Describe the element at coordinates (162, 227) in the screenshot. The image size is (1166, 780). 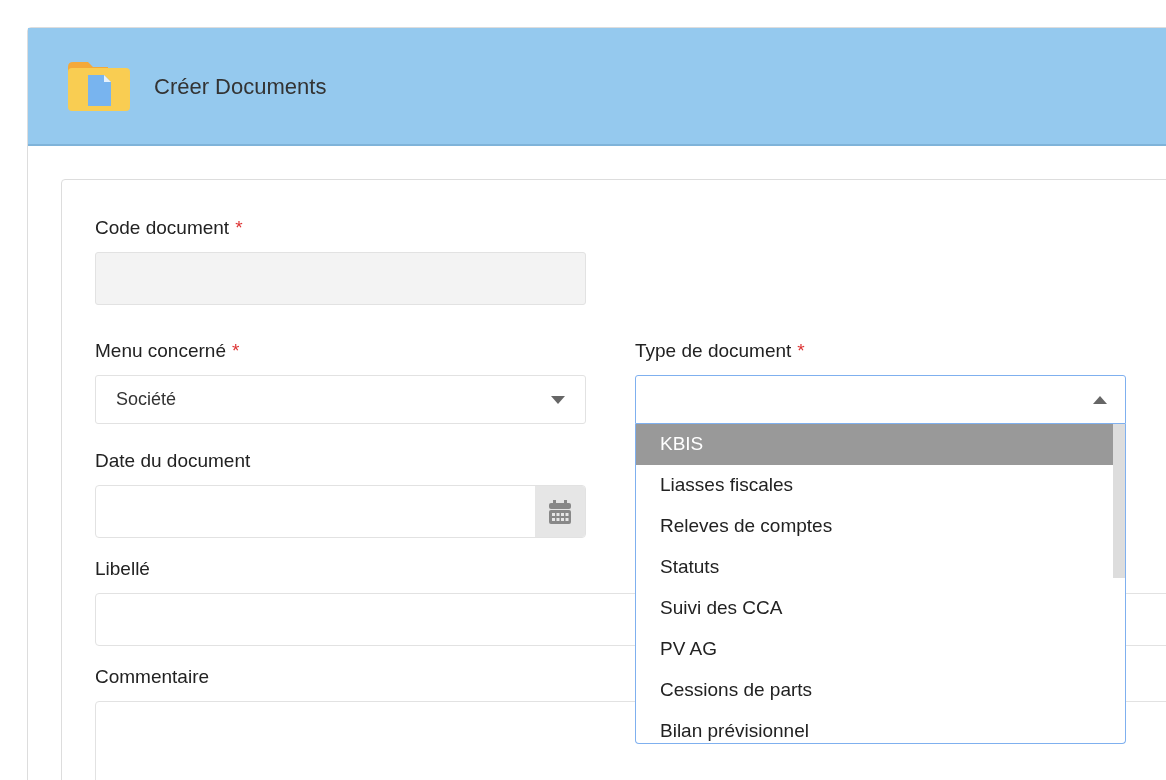
I see `field-label: Code document` at that location.